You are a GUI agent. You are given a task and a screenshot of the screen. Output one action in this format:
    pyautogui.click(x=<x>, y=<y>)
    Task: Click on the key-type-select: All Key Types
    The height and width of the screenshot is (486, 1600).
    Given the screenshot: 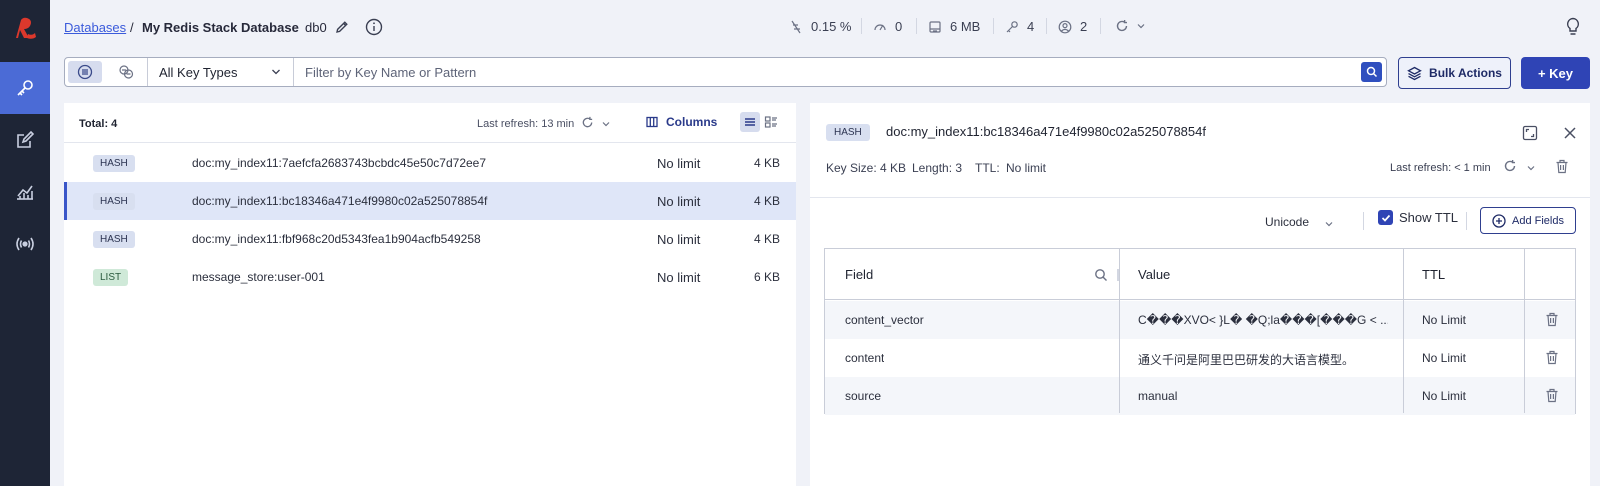 What is the action you would take?
    pyautogui.click(x=220, y=72)
    